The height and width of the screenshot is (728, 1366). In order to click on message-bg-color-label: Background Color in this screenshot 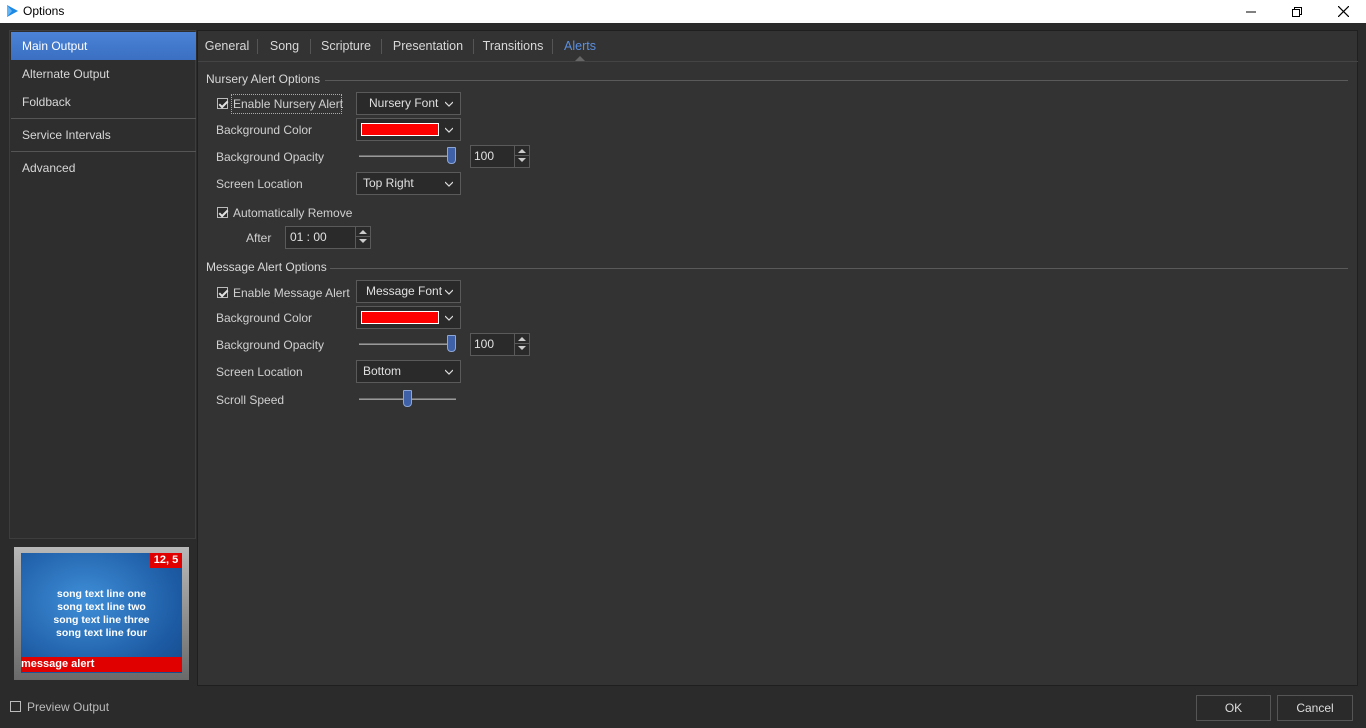, I will do `click(264, 318)`.